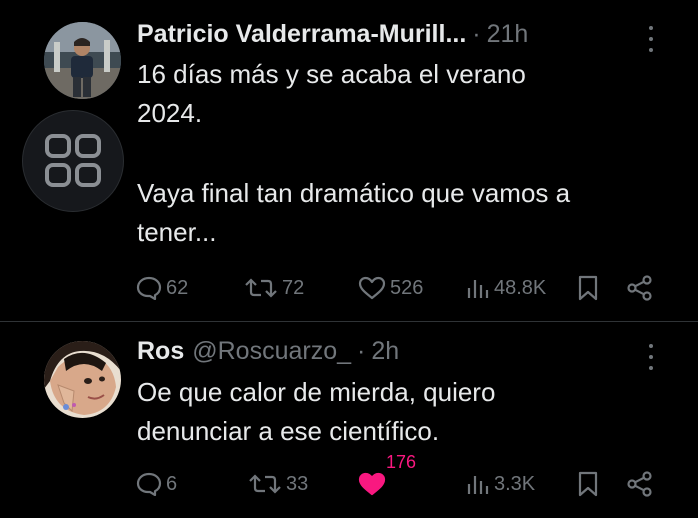 Image resolution: width=698 pixels, height=518 pixels. Describe the element at coordinates (401, 462) in the screenshot. I see `like-count: 176` at that location.